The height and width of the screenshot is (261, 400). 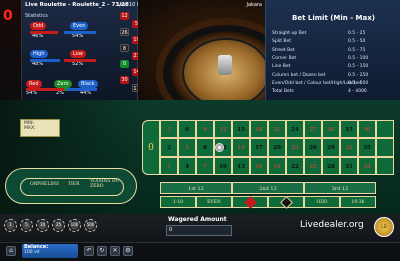 I want to click on number-cell: 29, so click(x=331, y=147).